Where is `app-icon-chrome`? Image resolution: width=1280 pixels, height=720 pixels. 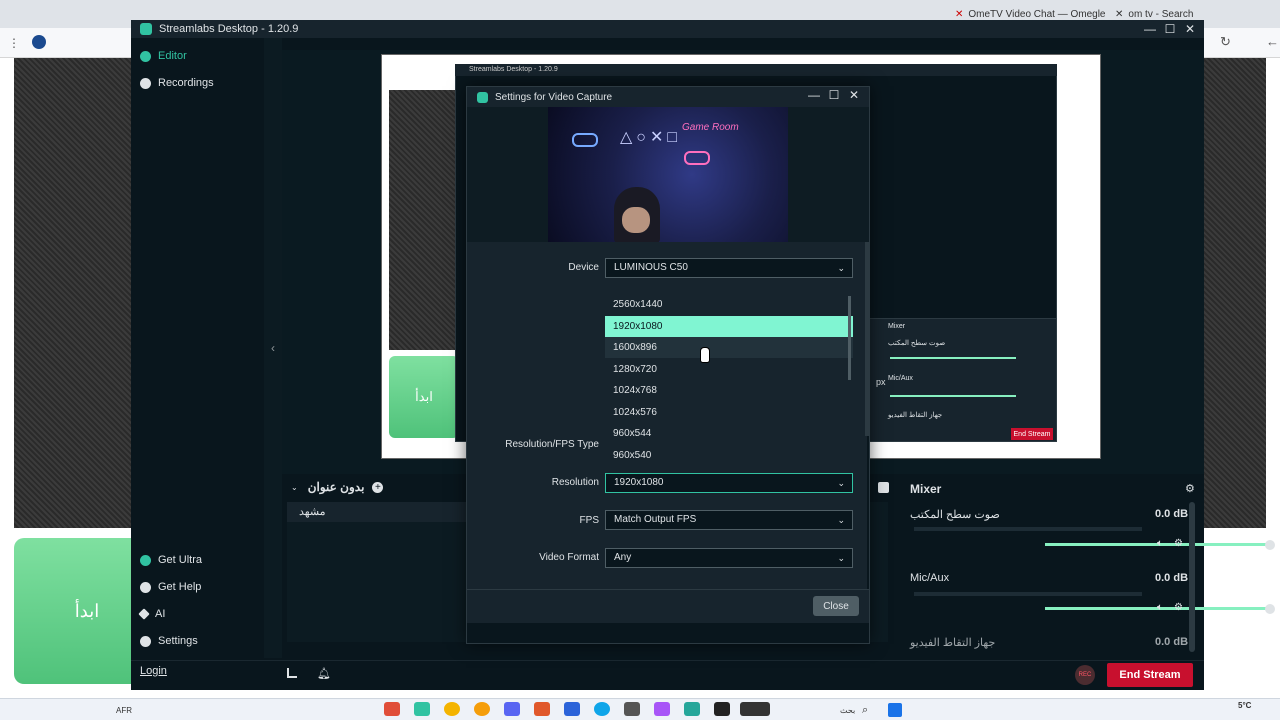
app-icon-chrome is located at coordinates (452, 709).